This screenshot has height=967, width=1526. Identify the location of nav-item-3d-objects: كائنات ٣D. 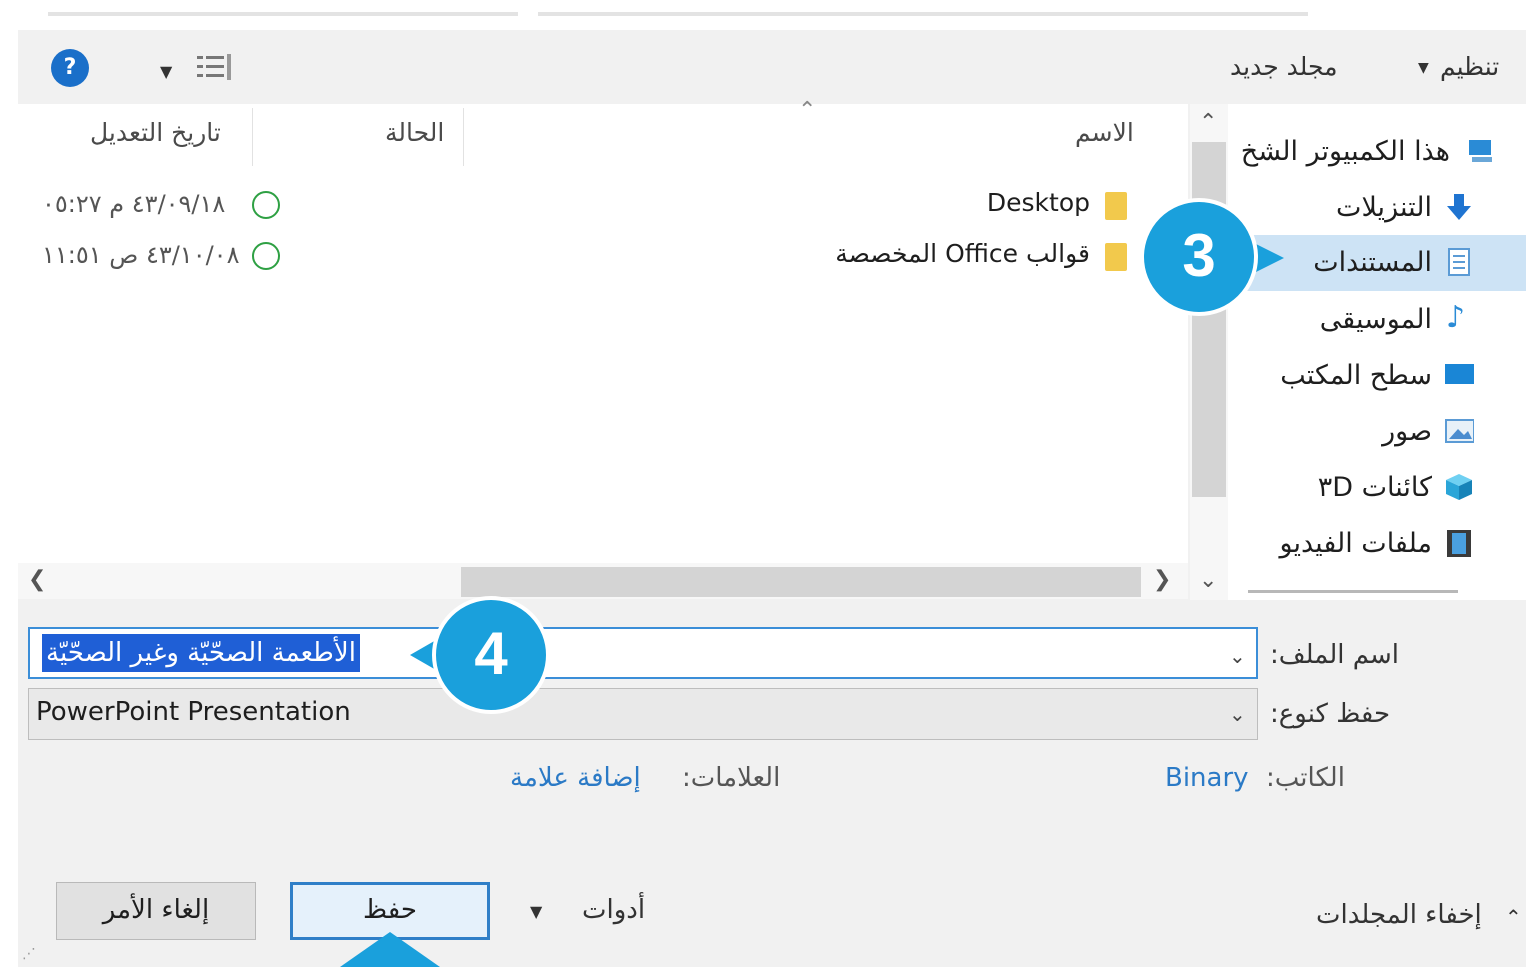
(1377, 489).